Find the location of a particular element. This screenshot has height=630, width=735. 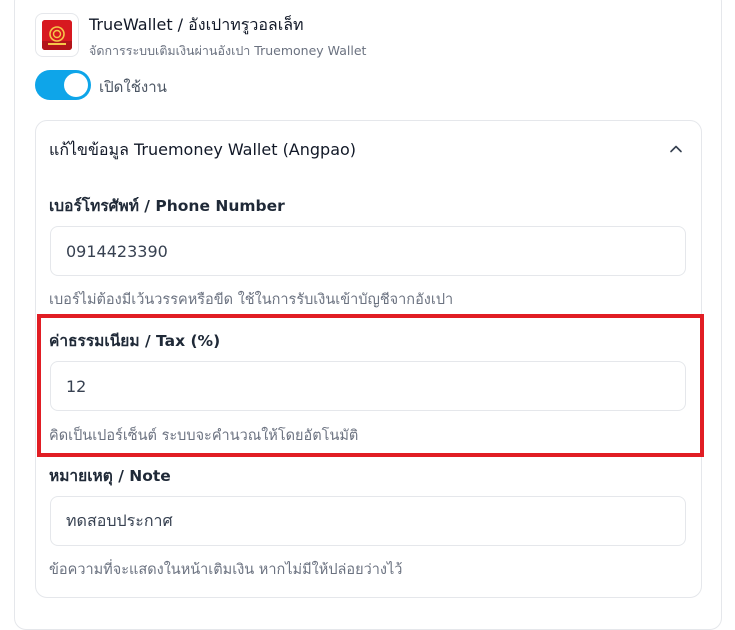

app-title: TrueWallet / อังเปาทรูวอลเล็ท is located at coordinates (196, 24).